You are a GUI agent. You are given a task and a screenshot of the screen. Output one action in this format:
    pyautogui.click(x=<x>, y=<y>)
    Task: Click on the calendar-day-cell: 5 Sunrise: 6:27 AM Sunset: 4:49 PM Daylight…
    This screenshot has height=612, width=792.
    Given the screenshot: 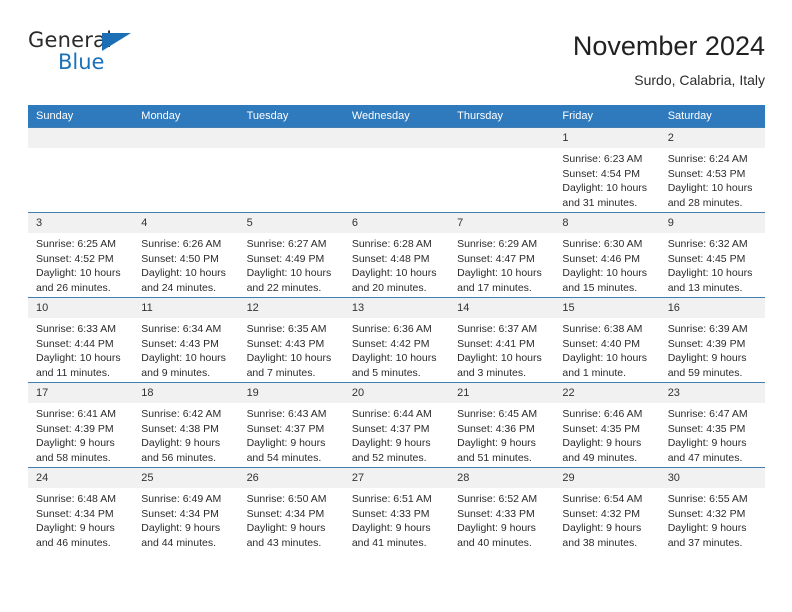 What is the action you would take?
    pyautogui.click(x=291, y=255)
    